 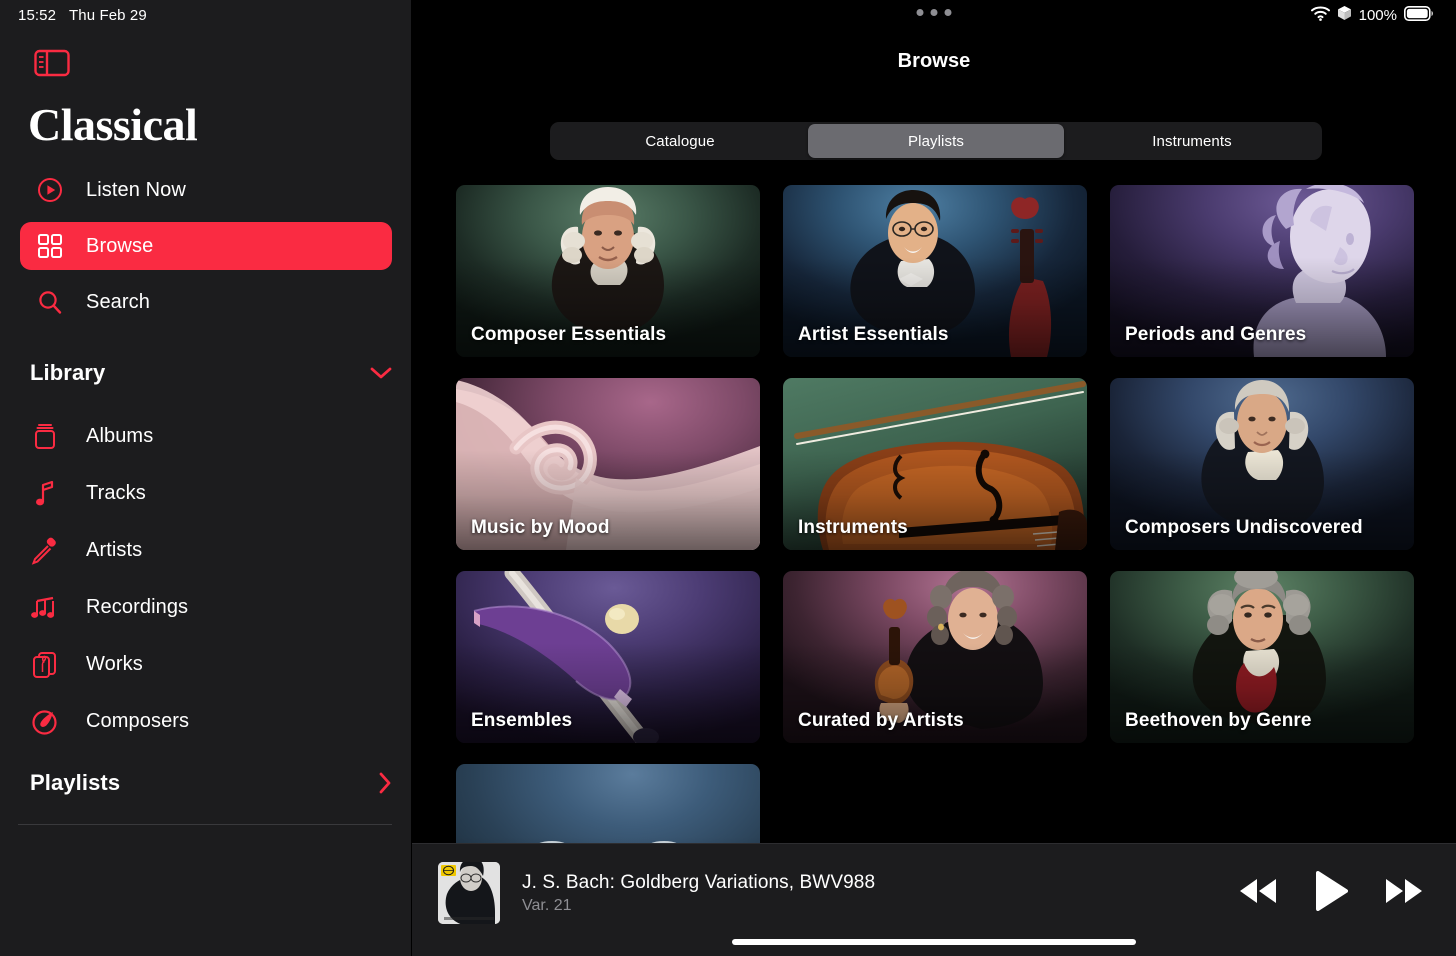 What do you see at coordinates (50, 302) in the screenshot?
I see `search-icon` at bounding box center [50, 302].